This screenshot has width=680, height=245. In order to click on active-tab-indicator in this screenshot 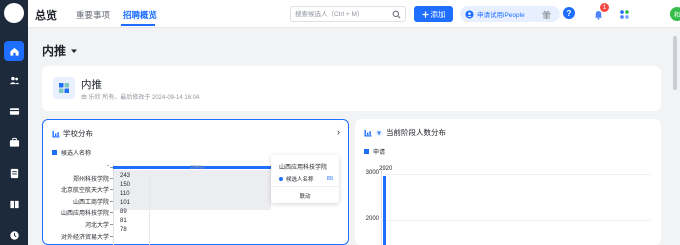, I will do `click(138, 25)`.